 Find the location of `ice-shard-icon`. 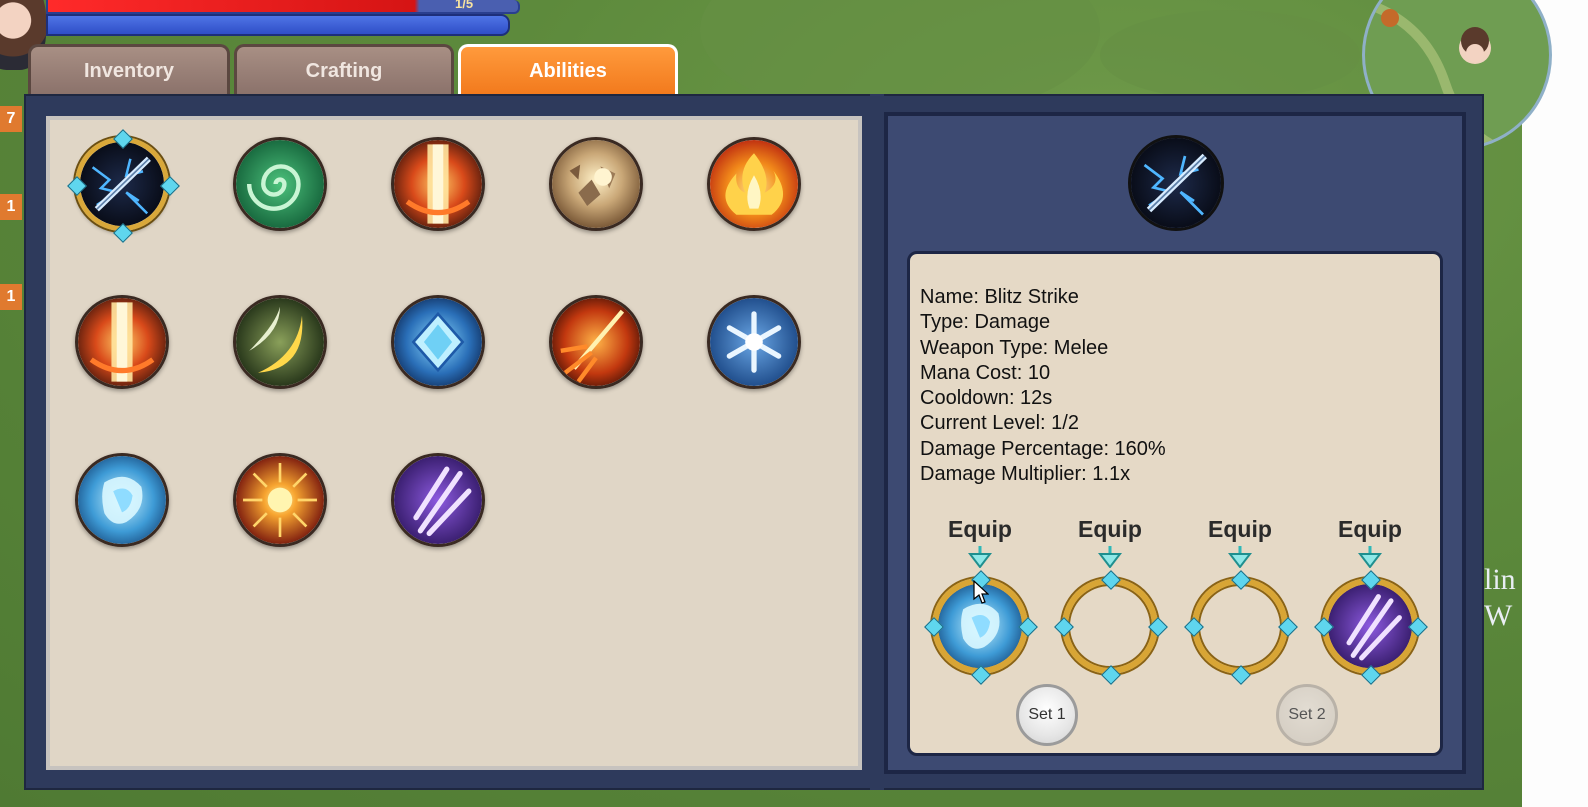

ice-shard-icon is located at coordinates (122, 500).